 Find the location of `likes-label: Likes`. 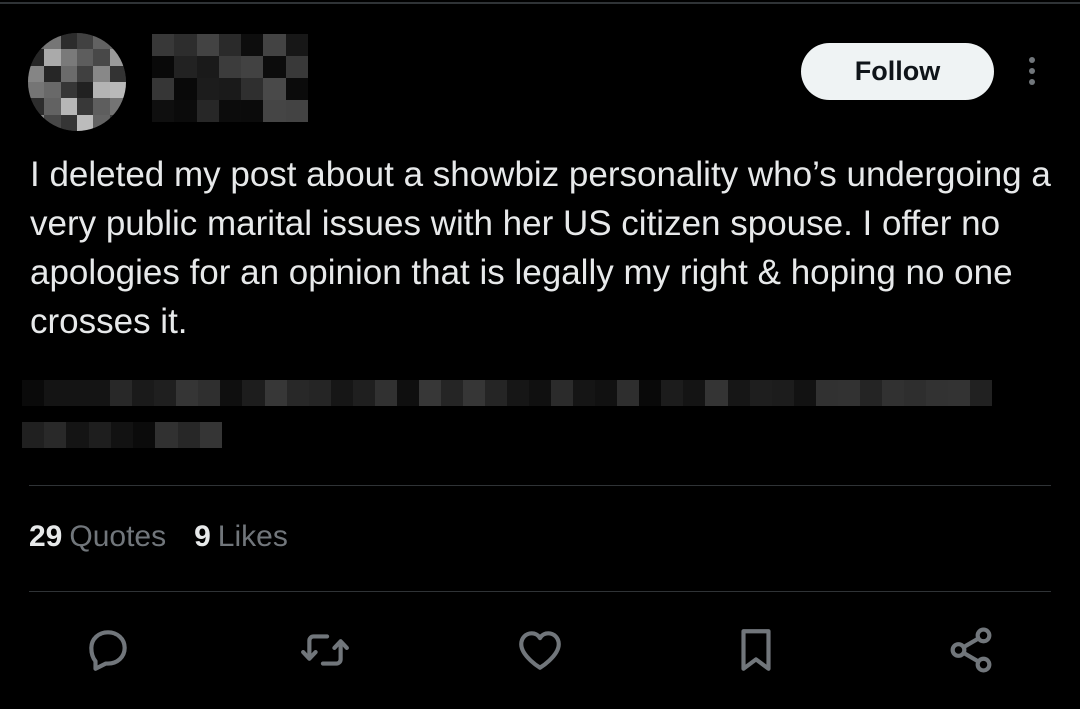

likes-label: Likes is located at coordinates (252, 536).